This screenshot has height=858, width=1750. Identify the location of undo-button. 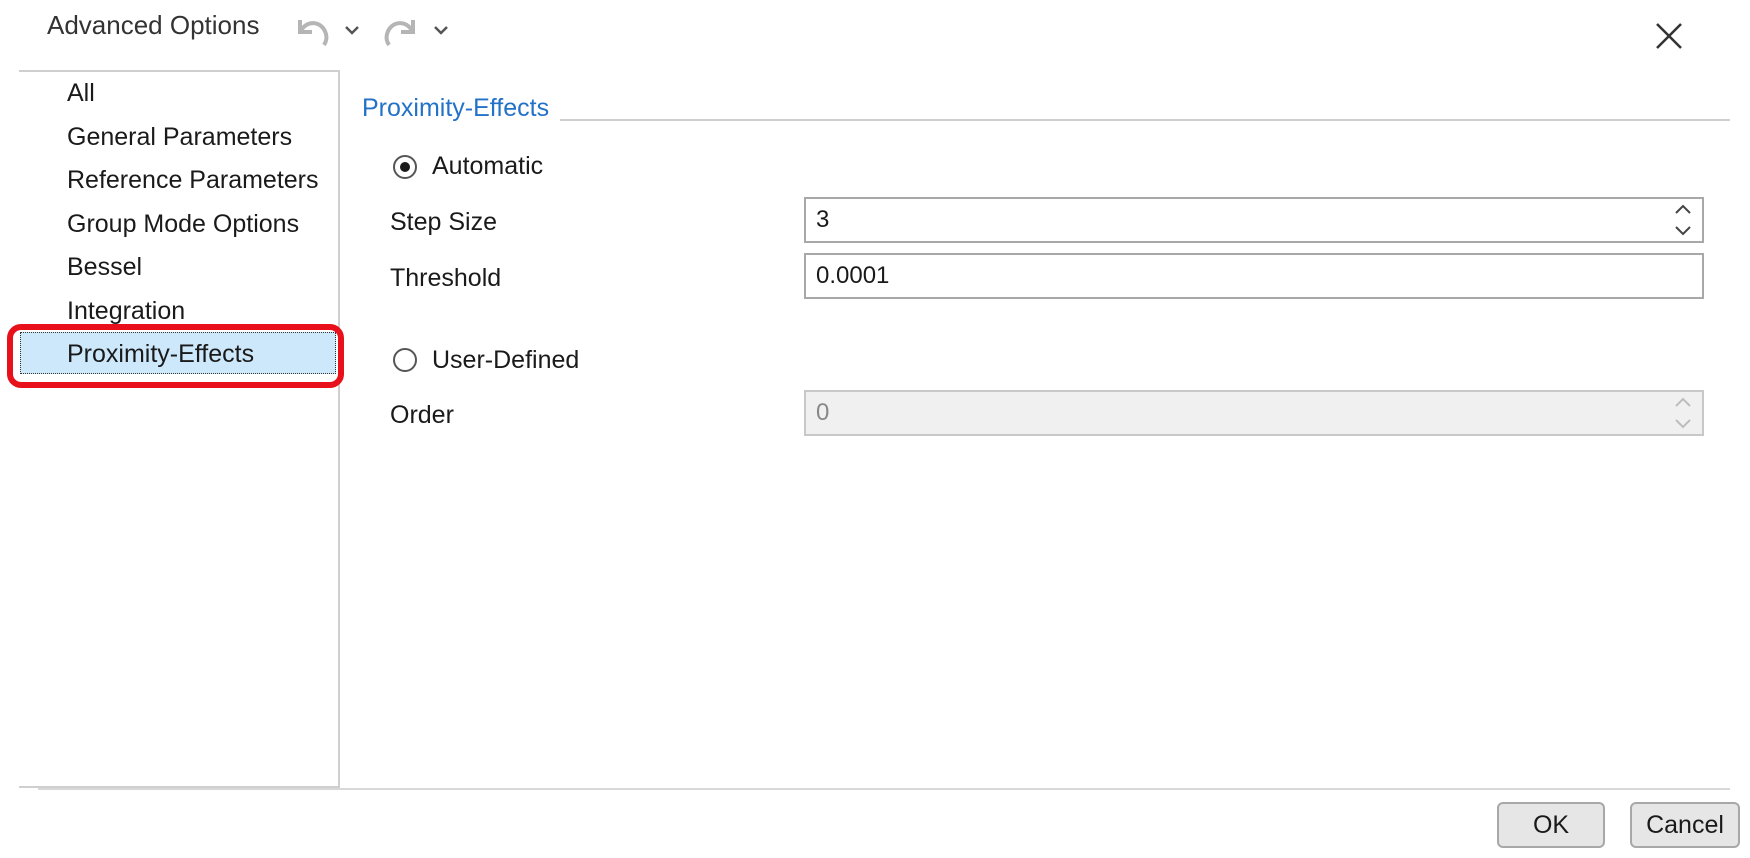
(312, 30).